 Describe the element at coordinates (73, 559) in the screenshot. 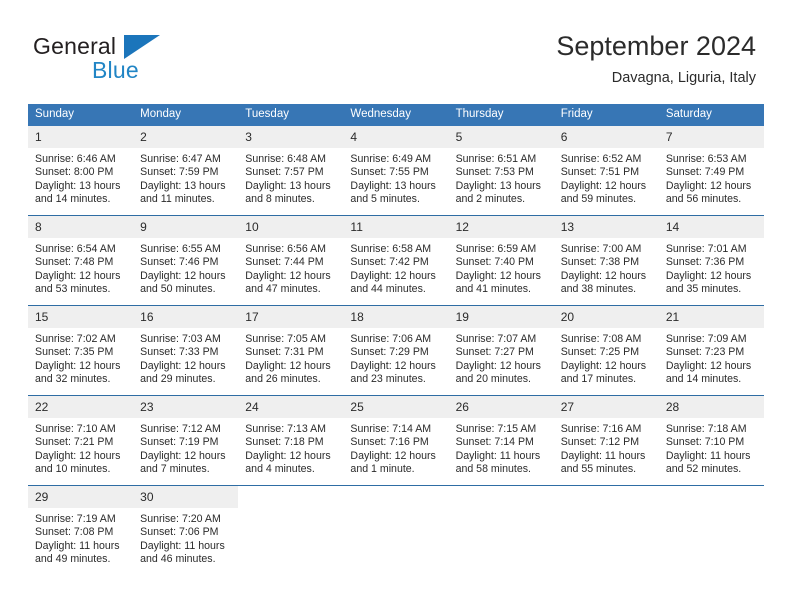

I see `daylight-text-line2: and 49 minutes.` at that location.